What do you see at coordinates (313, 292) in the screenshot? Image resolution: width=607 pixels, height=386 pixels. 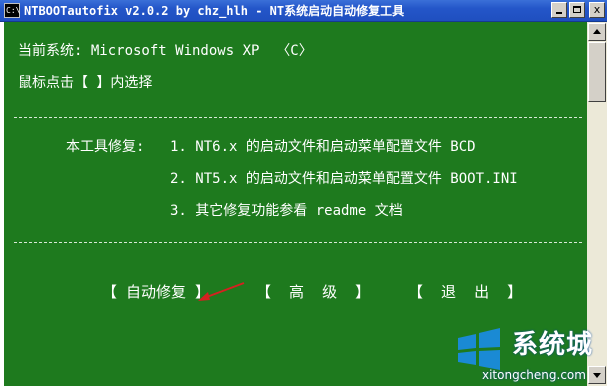 I see `advanced-button: 【 高 级 】` at bounding box center [313, 292].